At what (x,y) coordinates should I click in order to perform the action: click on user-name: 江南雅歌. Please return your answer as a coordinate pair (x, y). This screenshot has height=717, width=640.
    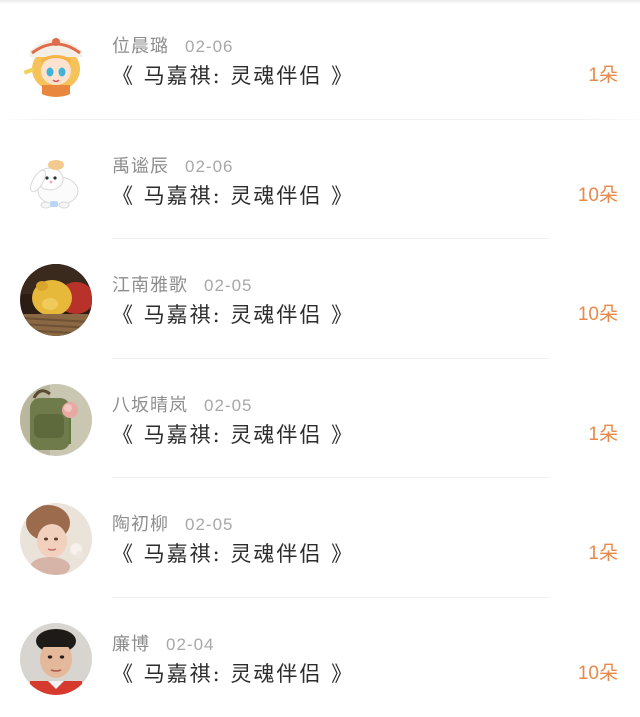
    Looking at the image, I should click on (150, 285).